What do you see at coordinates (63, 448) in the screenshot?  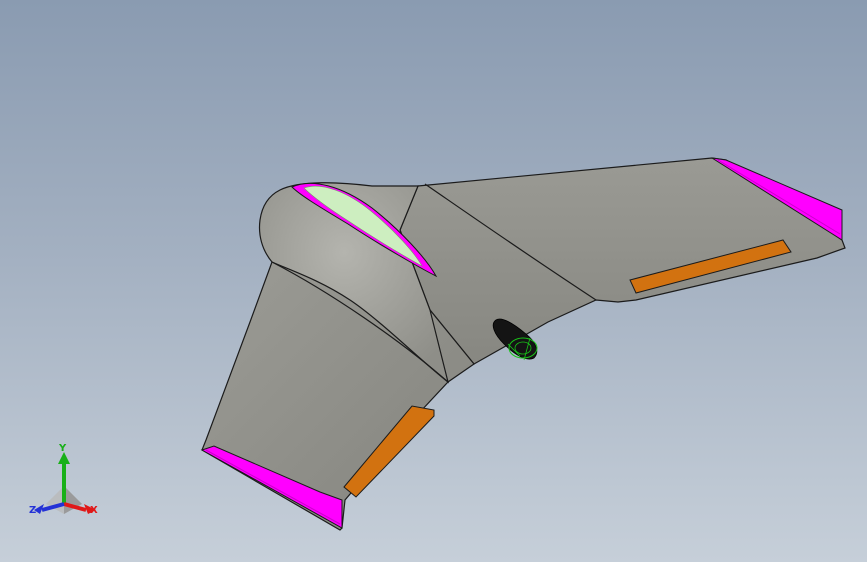 I see `y-axis-label: Y` at bounding box center [63, 448].